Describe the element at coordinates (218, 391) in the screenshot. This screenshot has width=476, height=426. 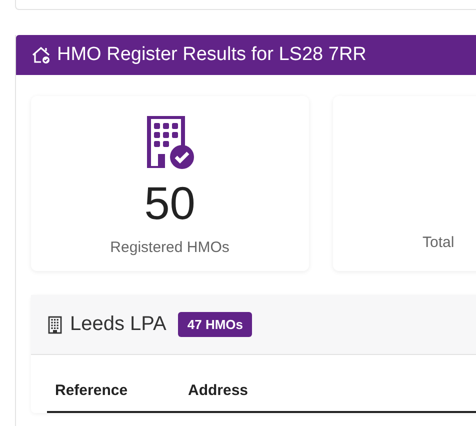
I see `column-header: Address` at that location.